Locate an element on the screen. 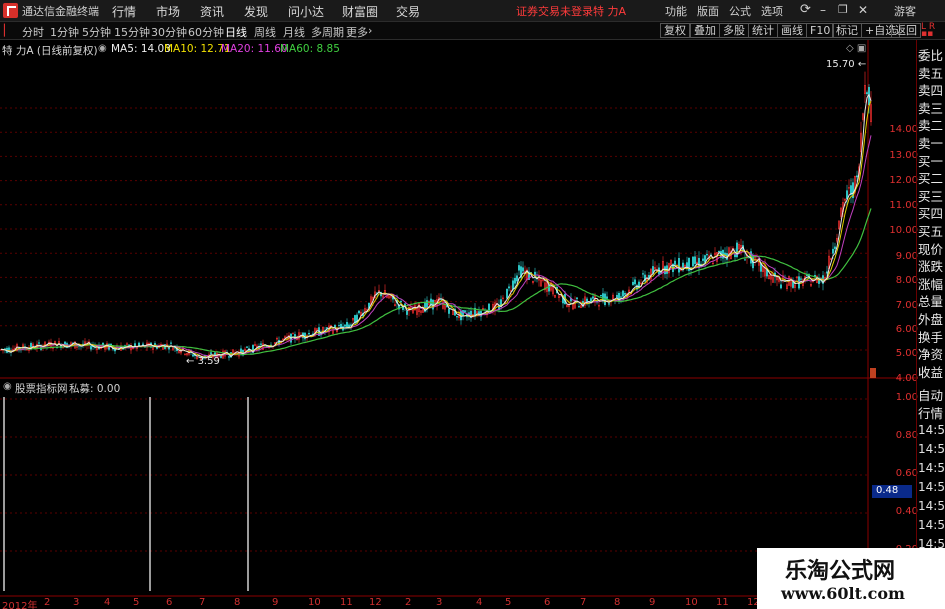  quote-label: 总量 is located at coordinates (931, 302).